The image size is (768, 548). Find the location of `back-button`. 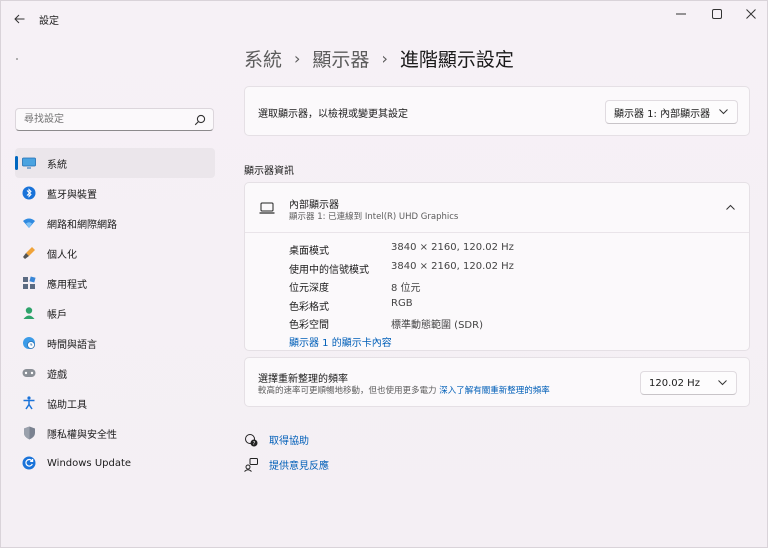

back-button is located at coordinates (19, 19).